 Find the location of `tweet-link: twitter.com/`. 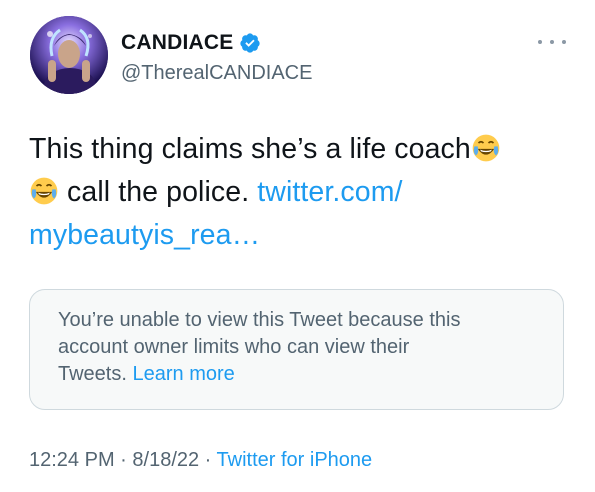

tweet-link: twitter.com/ is located at coordinates (329, 192).